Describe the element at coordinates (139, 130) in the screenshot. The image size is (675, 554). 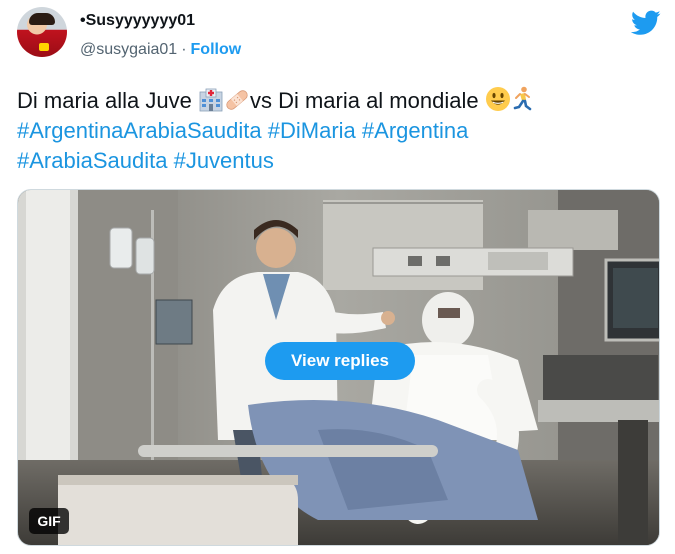
I see `hashtag-link: #ArgentinaArabiaSaudita` at that location.